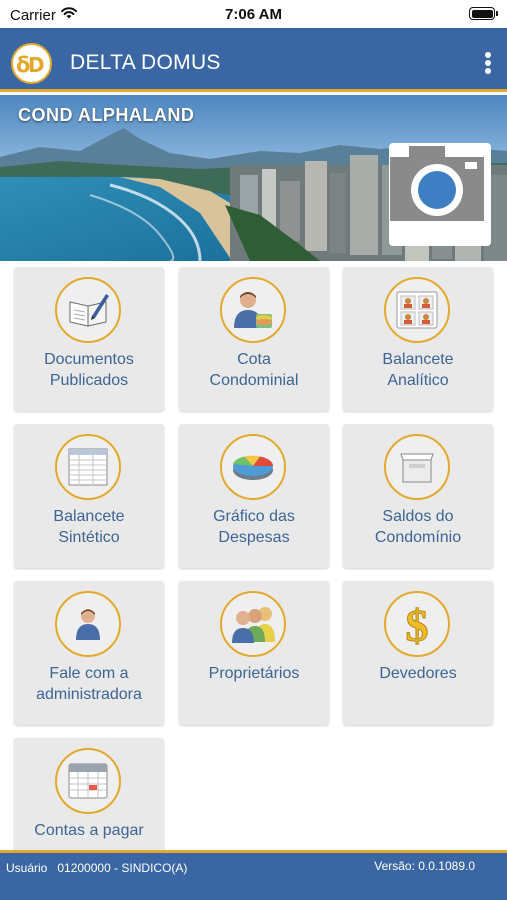 The image size is (507, 900). I want to click on clock: 7:06 AM, so click(253, 14).